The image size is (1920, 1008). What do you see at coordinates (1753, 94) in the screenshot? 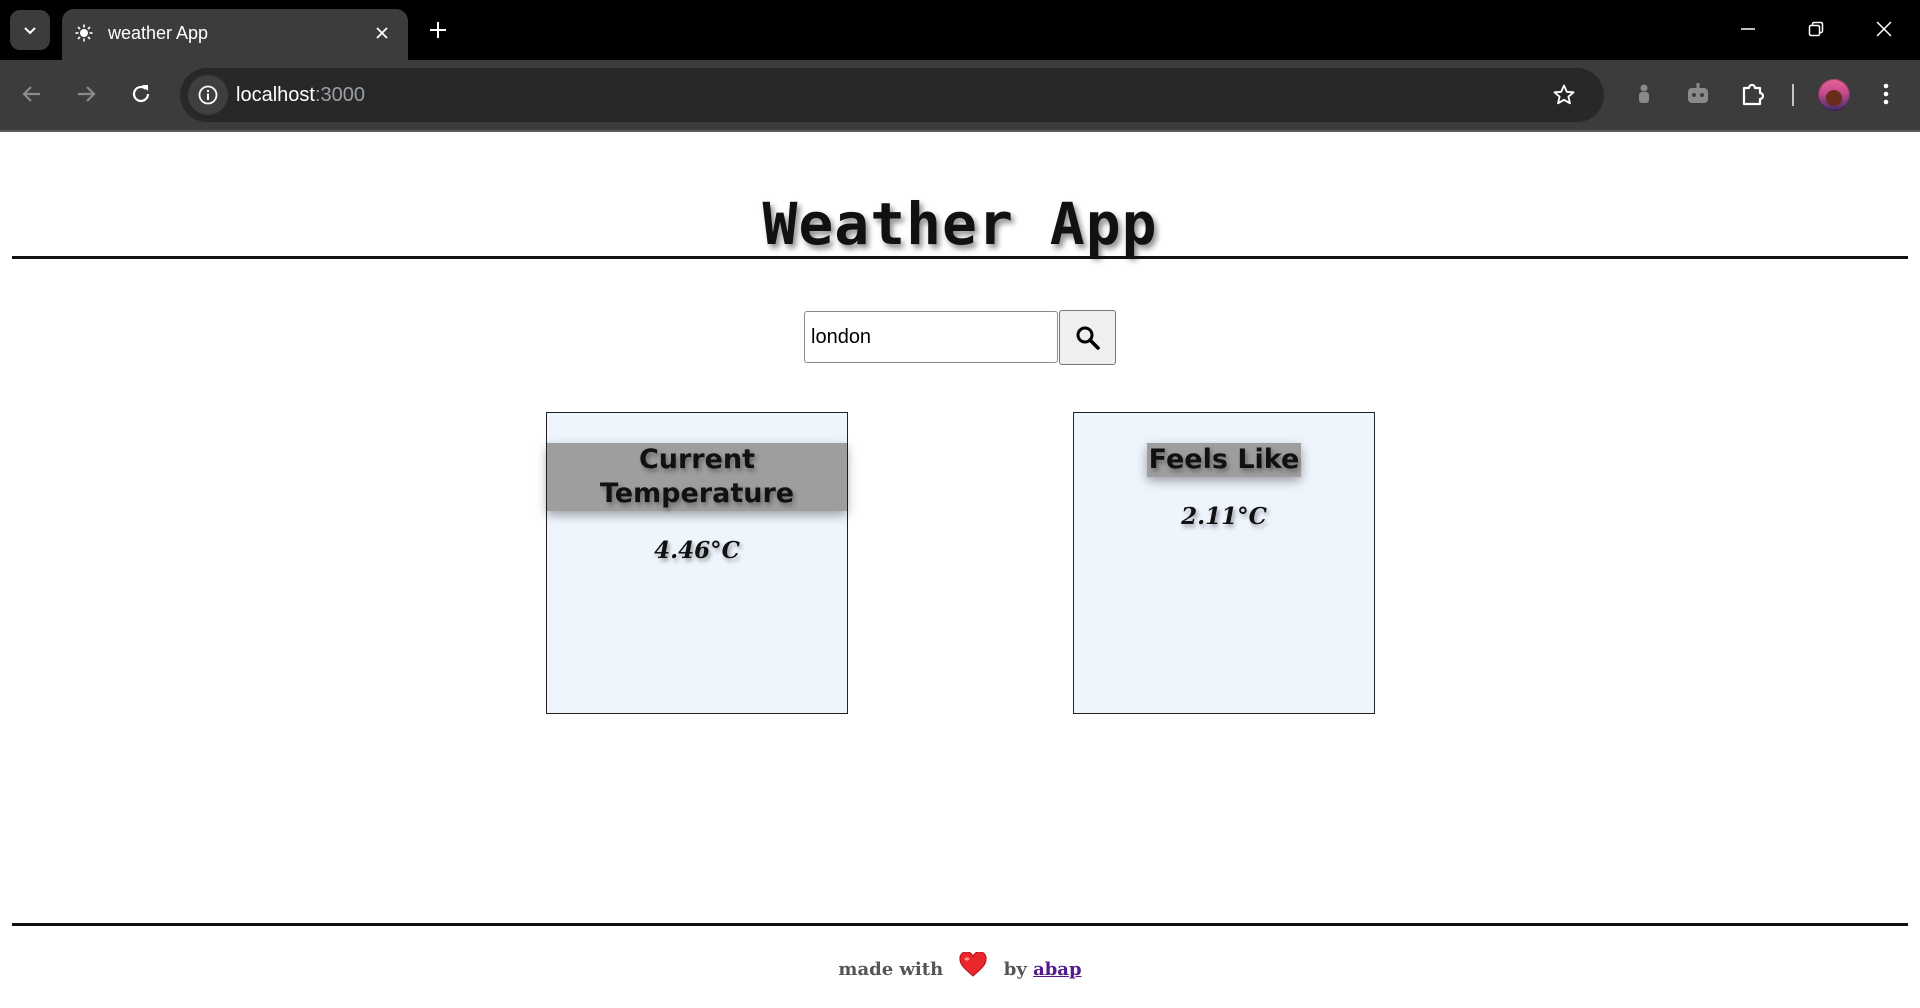
I see `puzzle-extensions-icon` at bounding box center [1753, 94].